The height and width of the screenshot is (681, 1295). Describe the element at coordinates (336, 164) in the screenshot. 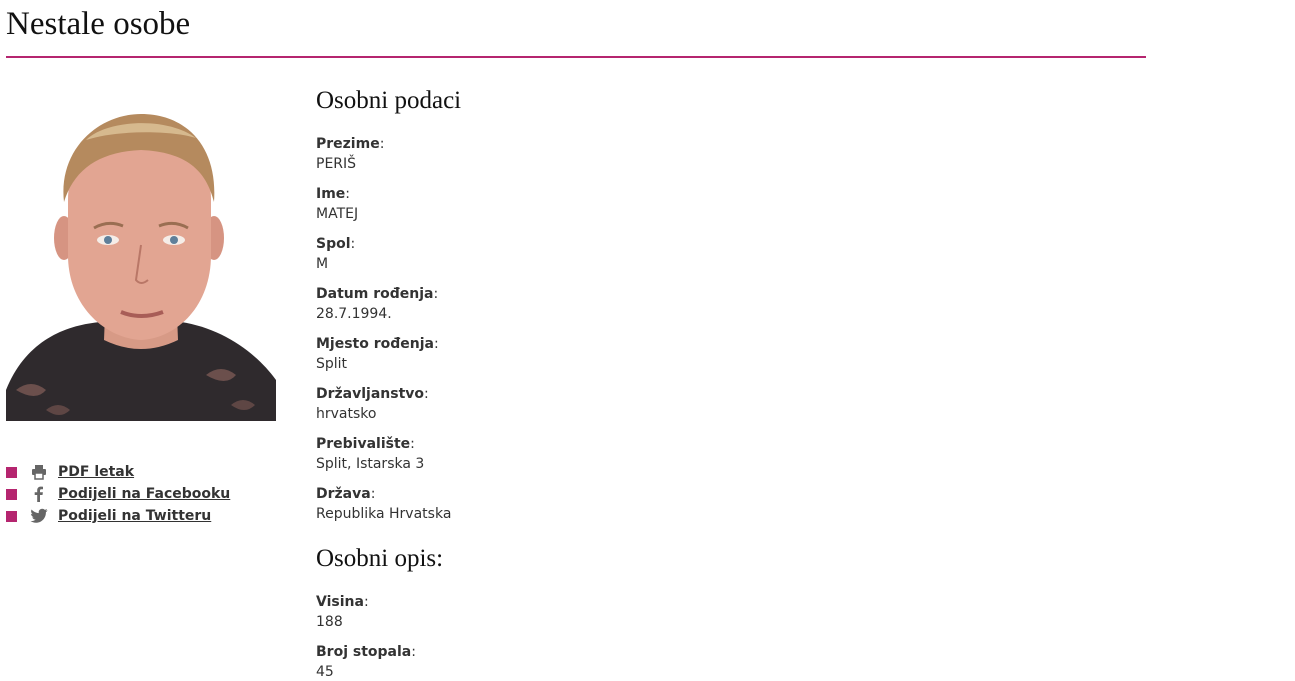

I see `field-value: PERIŠ` at that location.